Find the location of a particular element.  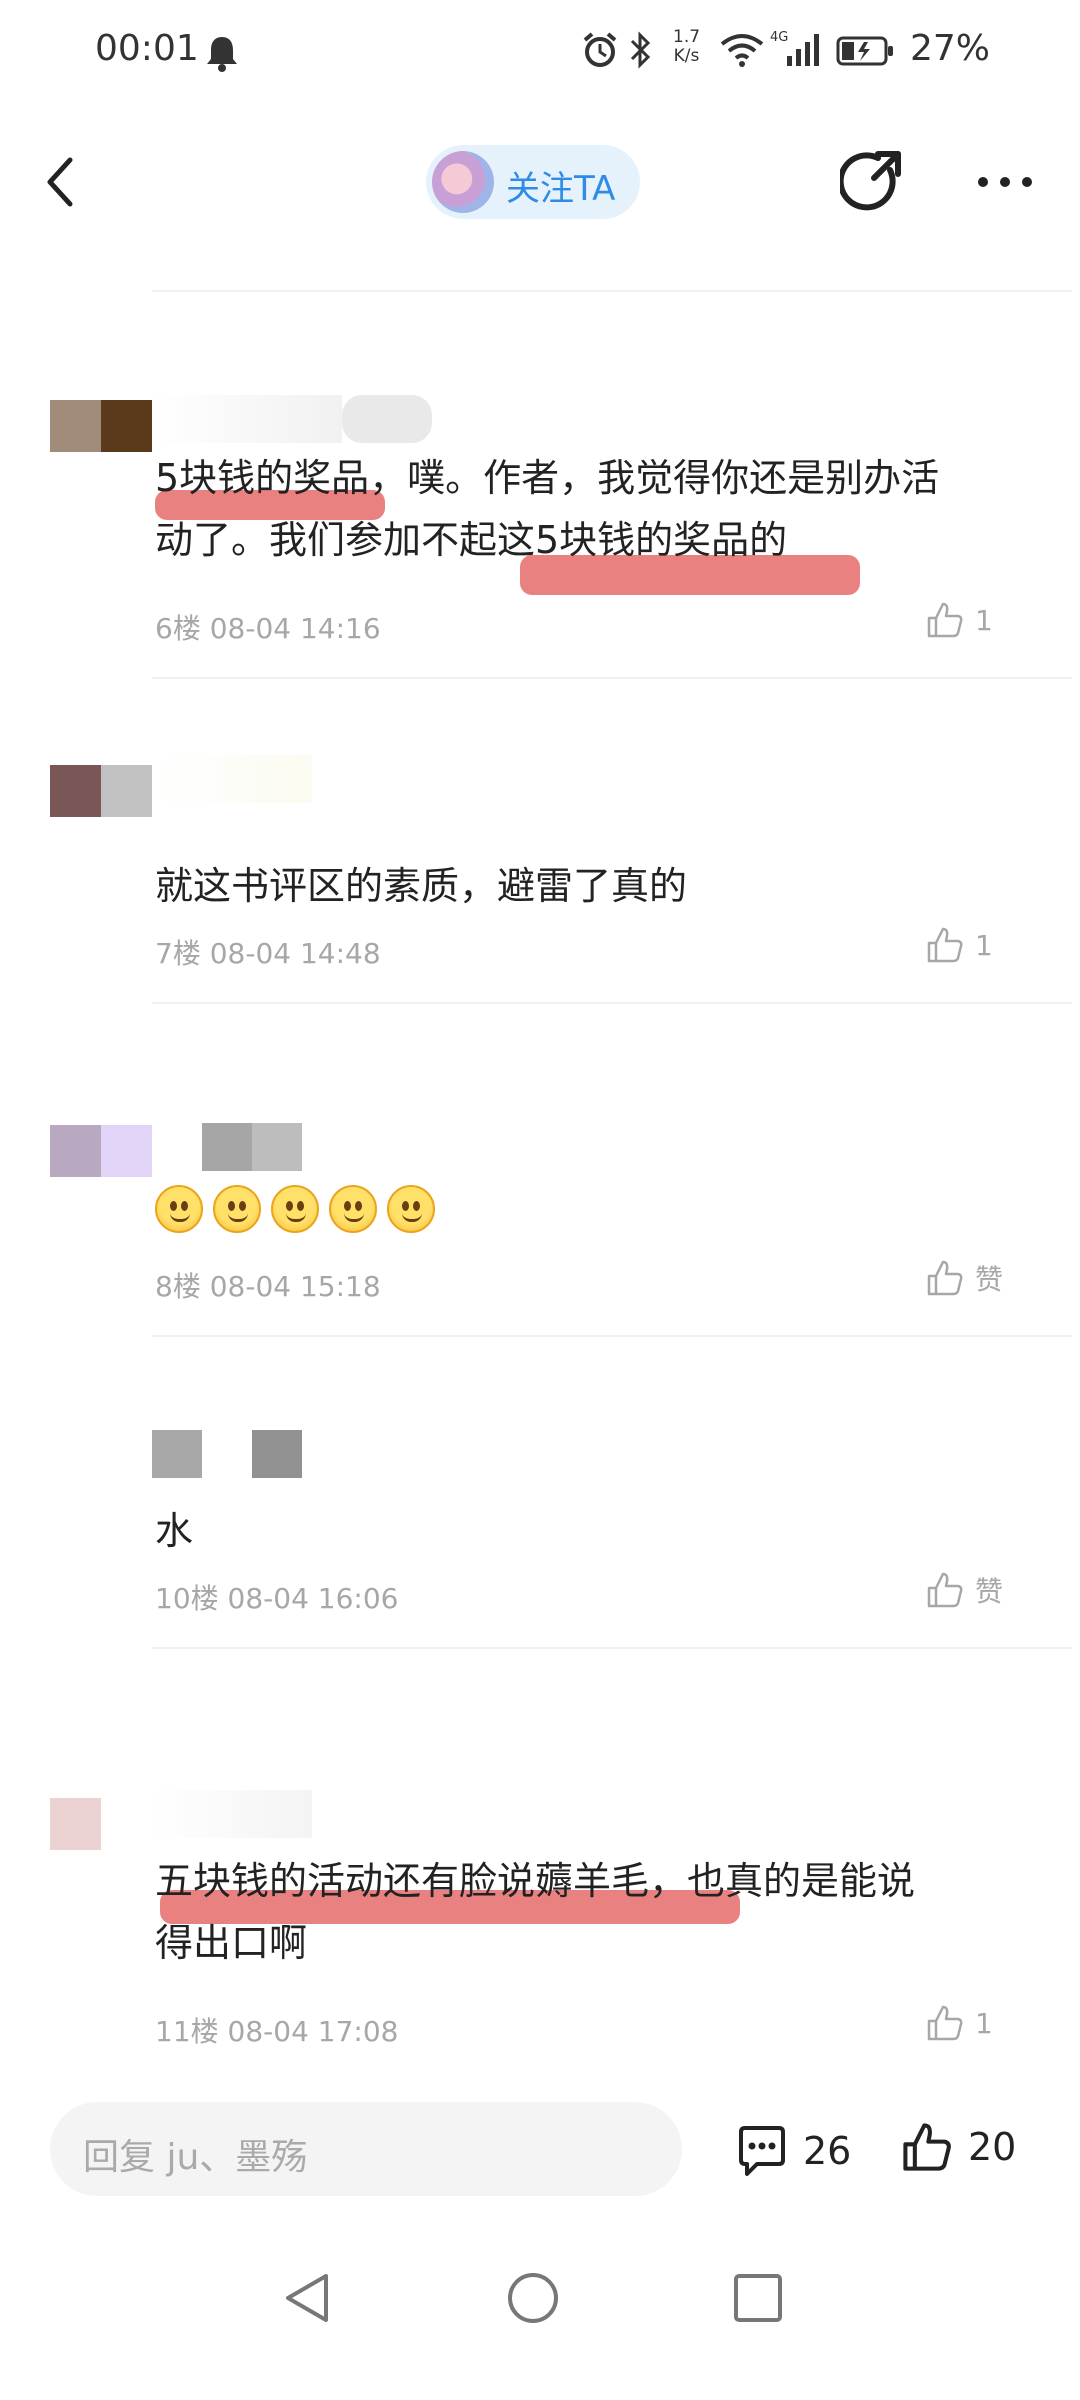

alarm-icon is located at coordinates (600, 49).